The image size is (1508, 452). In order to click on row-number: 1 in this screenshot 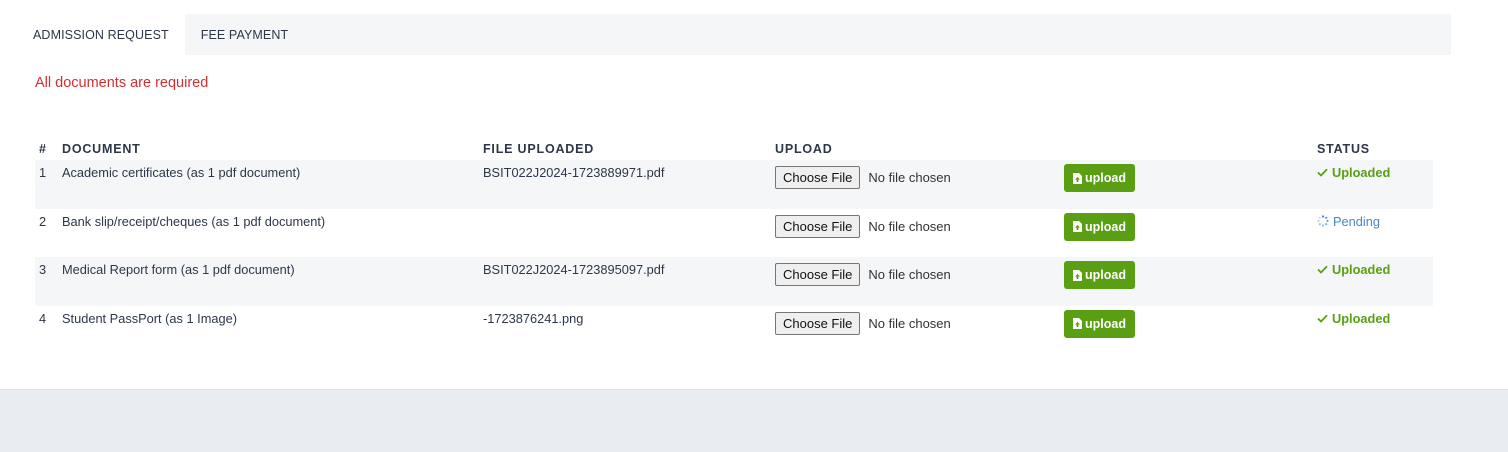, I will do `click(43, 172)`.